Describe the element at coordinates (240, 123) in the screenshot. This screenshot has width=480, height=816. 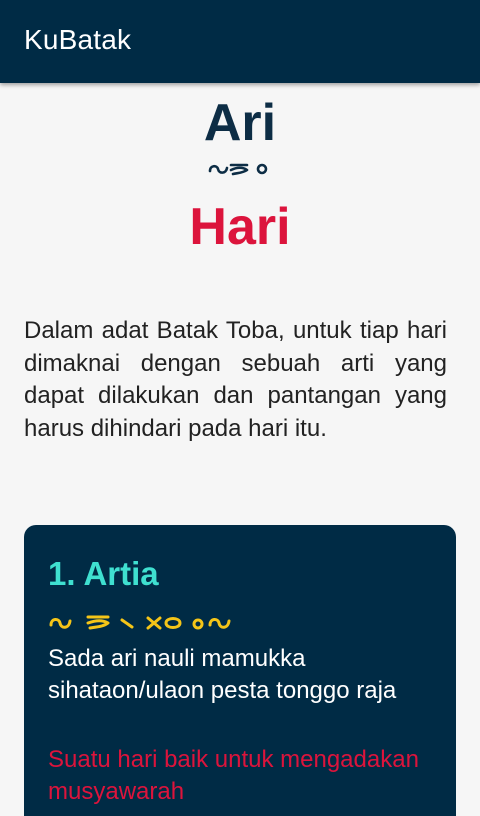
I see `word-title: Ari` at that location.